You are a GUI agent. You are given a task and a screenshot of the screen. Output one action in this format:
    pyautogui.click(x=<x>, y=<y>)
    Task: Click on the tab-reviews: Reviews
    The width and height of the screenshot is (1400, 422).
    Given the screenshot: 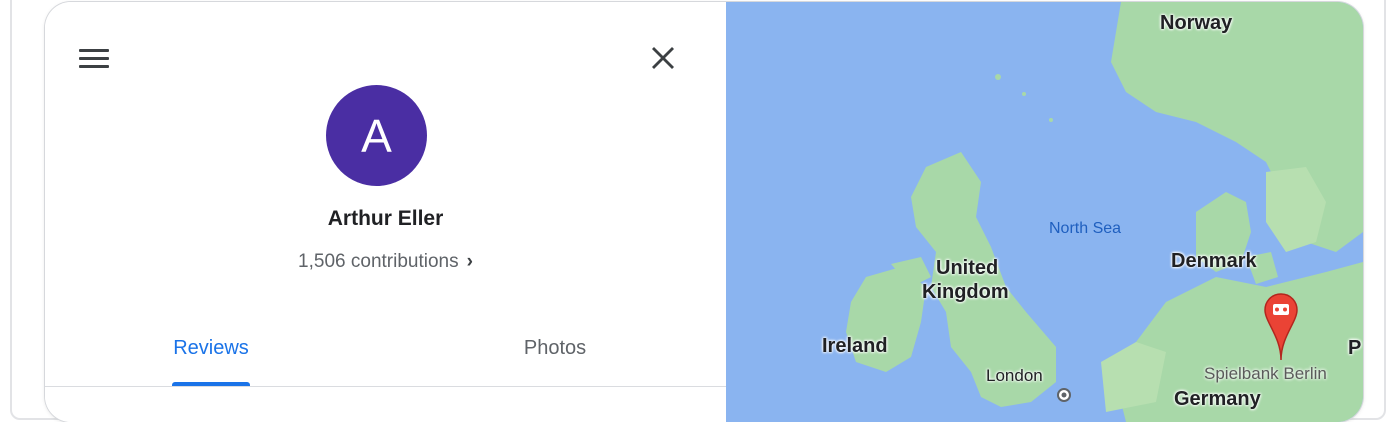 What is the action you would take?
    pyautogui.click(x=211, y=348)
    